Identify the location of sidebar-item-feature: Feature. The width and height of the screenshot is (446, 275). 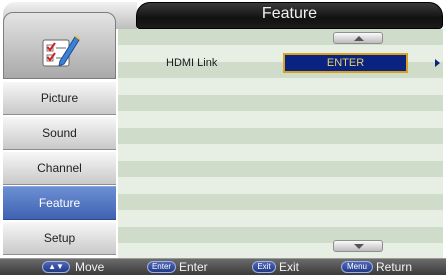
(59, 203).